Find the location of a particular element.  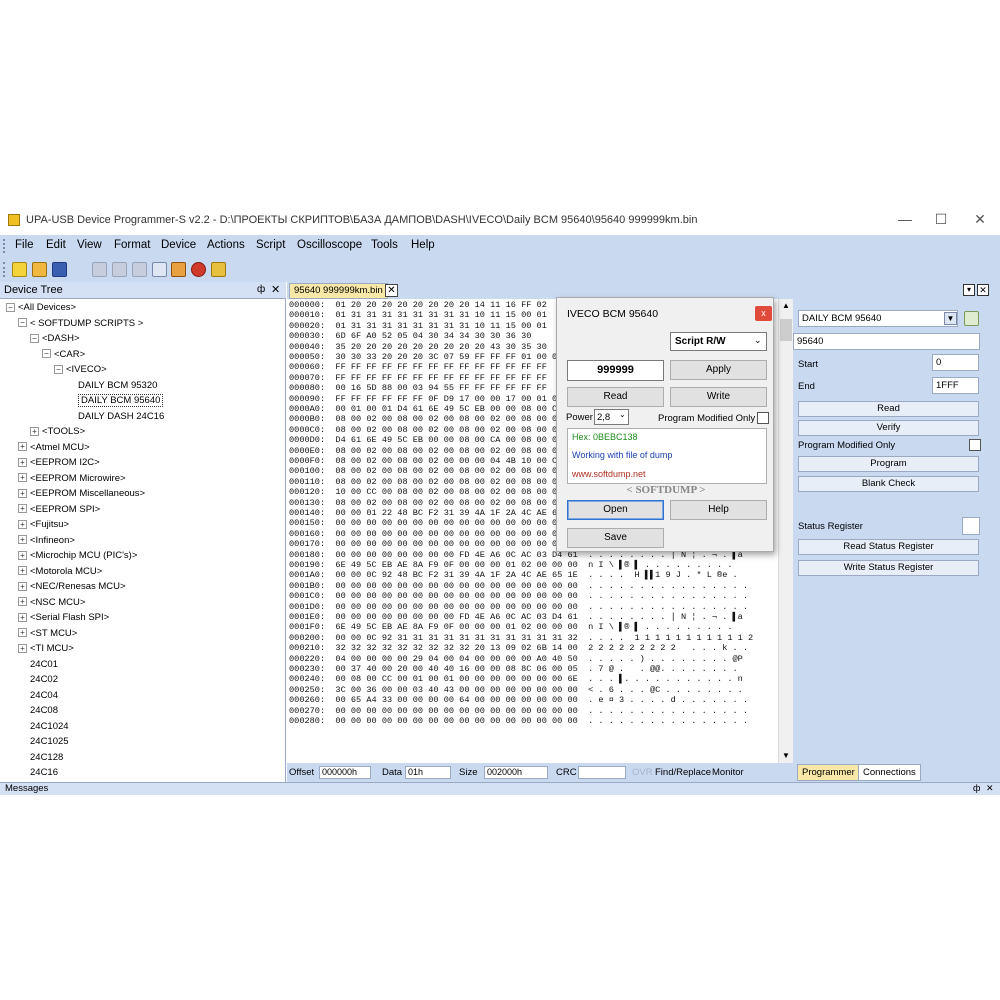

menu-actions: Actions is located at coordinates (226, 245).